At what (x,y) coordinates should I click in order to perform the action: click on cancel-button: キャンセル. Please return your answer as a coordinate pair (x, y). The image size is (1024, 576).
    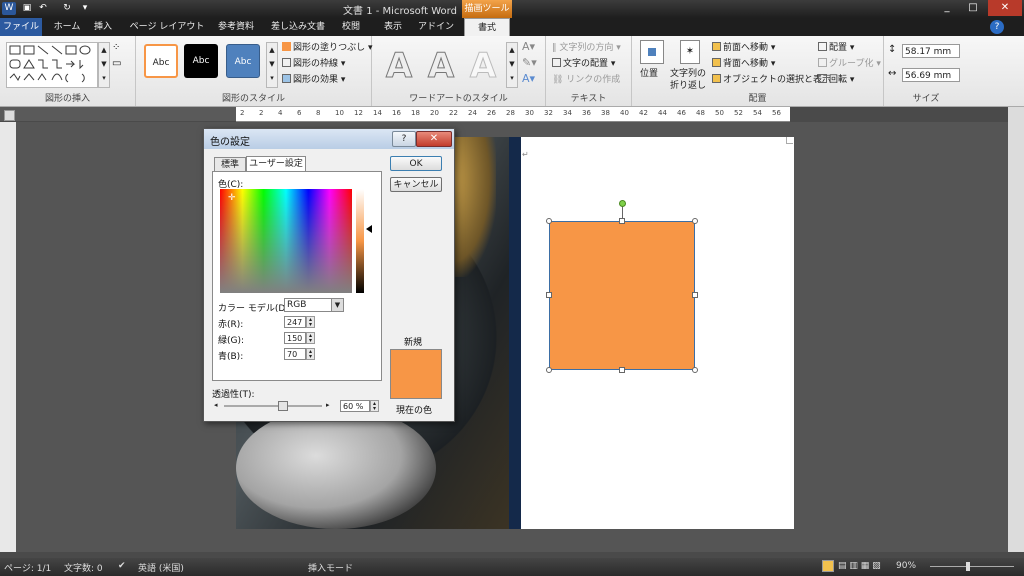
    Looking at the image, I should click on (416, 184).